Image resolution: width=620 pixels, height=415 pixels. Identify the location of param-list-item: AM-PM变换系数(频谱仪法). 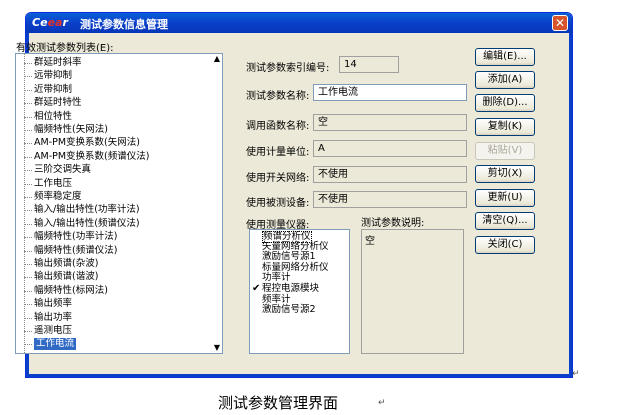
(91, 157).